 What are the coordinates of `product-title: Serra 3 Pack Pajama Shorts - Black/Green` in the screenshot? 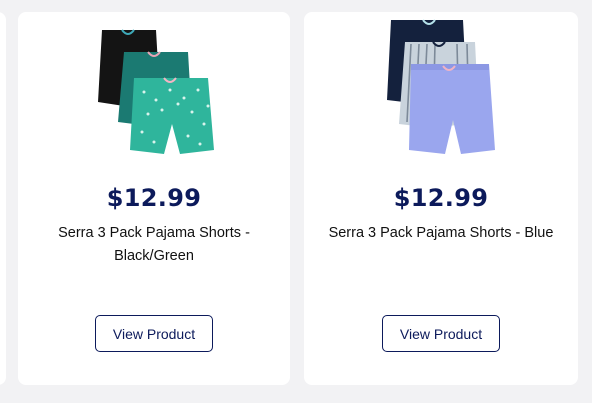 It's located at (154, 245).